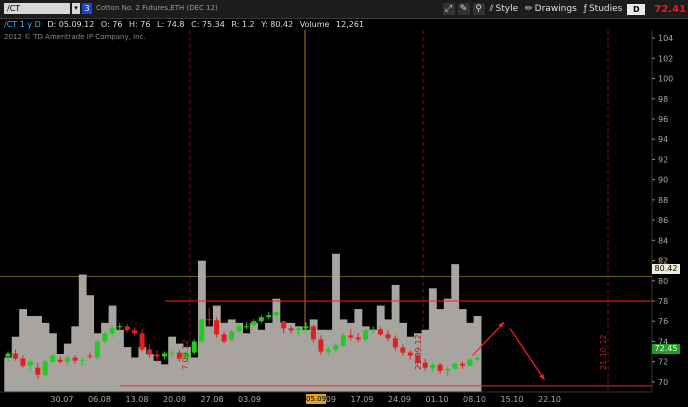 This screenshot has width=688, height=407. I want to click on y-tick-label: 80, so click(663, 281).